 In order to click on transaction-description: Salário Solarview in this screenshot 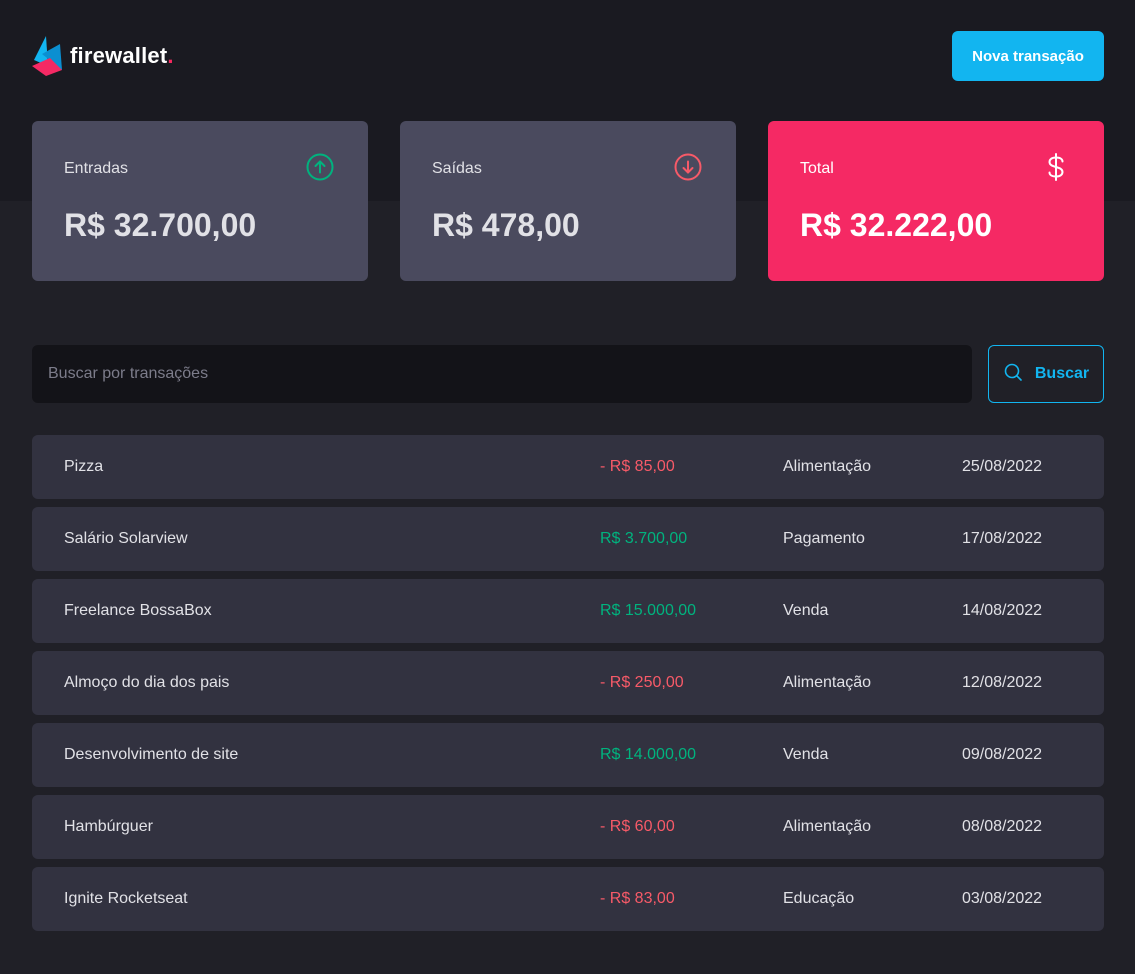, I will do `click(126, 538)`.